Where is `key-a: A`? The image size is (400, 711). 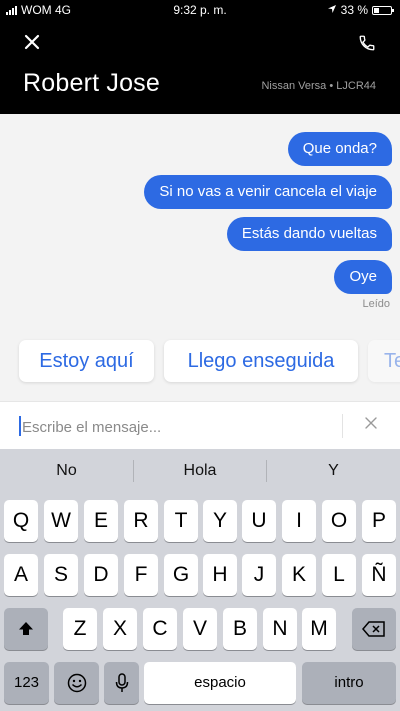 key-a: A is located at coordinates (21, 575).